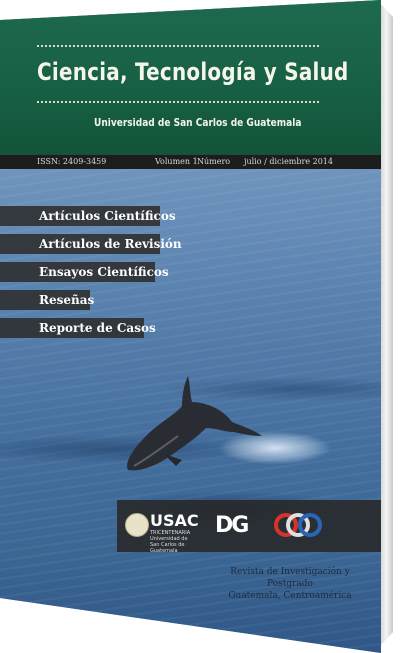  Describe the element at coordinates (214, 161) in the screenshot. I see `number-text: Número` at that location.